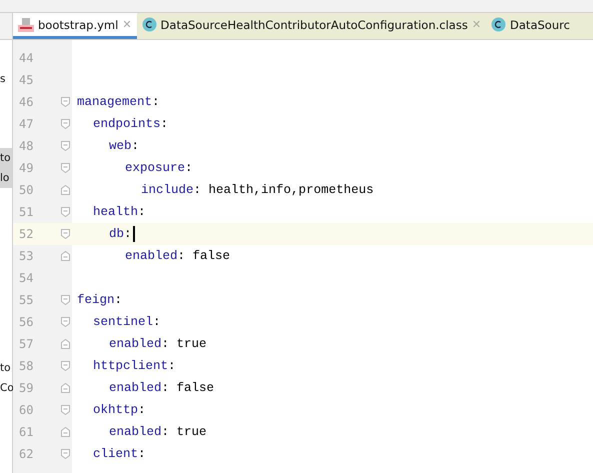 The image size is (593, 473). I want to click on editor-tab: DataSourceHealthContributorAutoConfiguration.class ✕, so click(311, 26).